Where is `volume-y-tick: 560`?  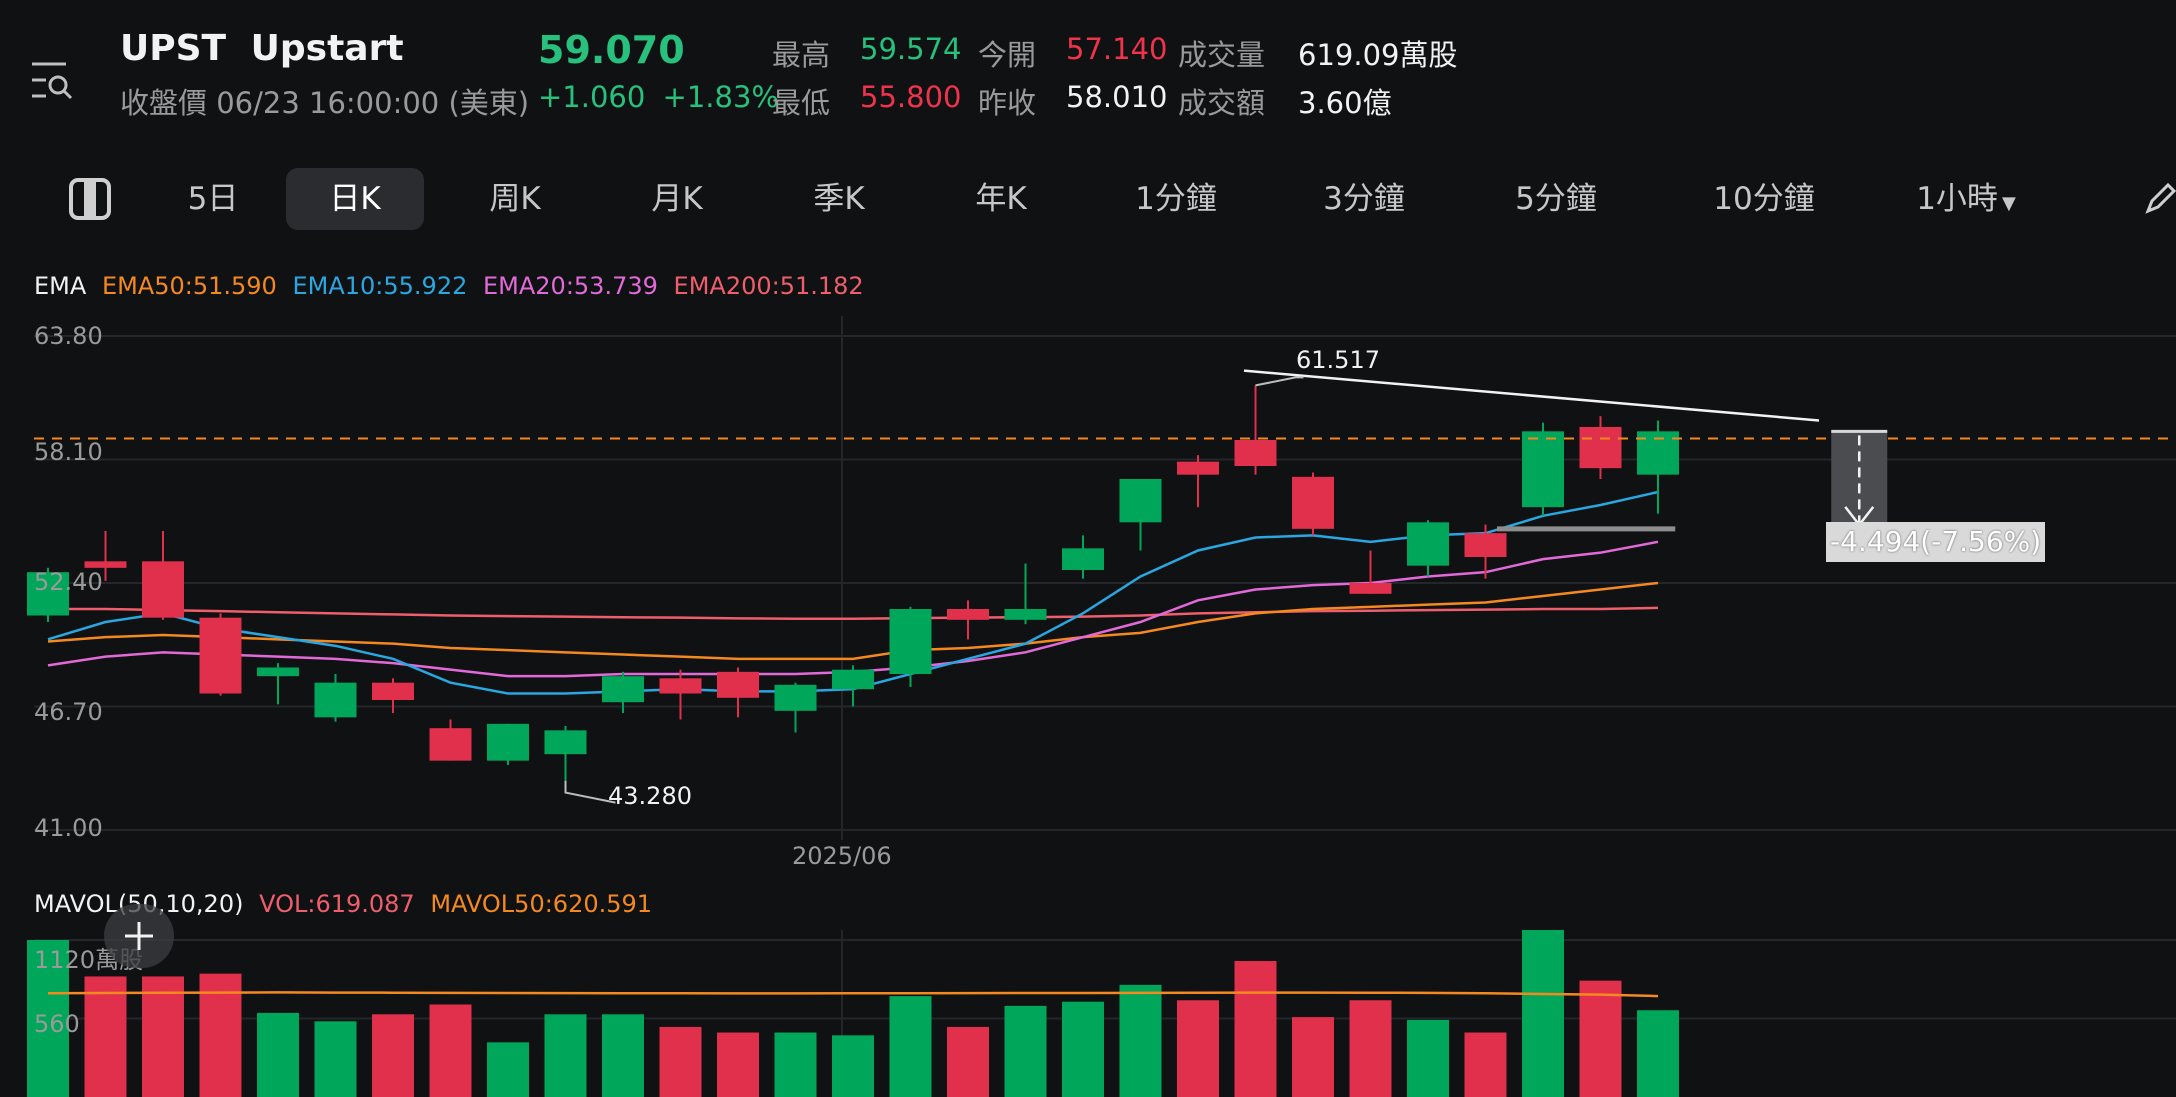 volume-y-tick: 560 is located at coordinates (57, 1024).